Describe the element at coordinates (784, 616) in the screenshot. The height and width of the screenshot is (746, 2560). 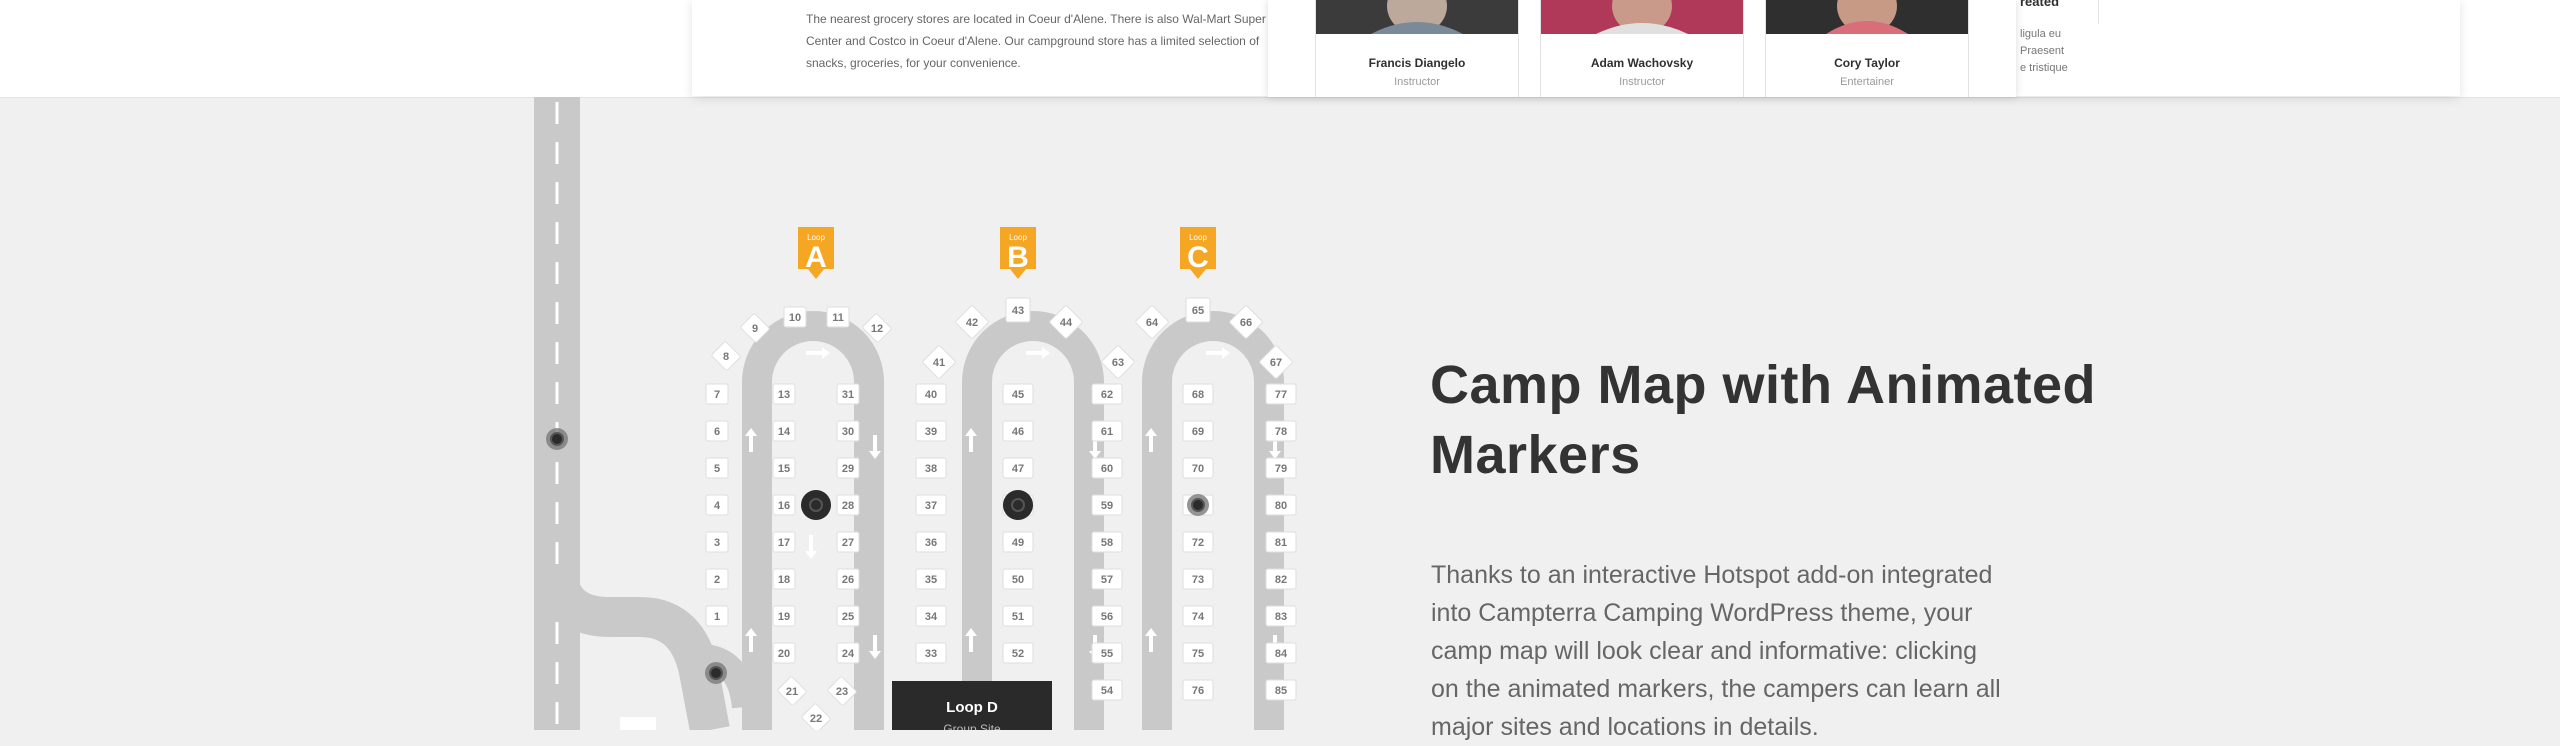
I see `campsite-19: 19` at that location.